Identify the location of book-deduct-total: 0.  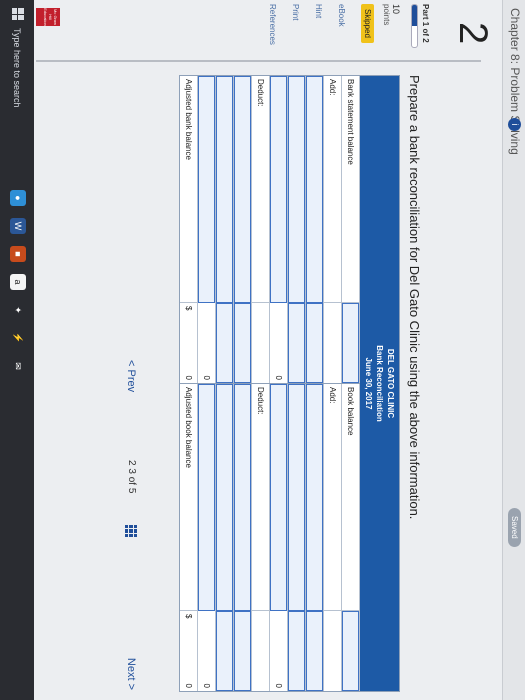
(206, 685).